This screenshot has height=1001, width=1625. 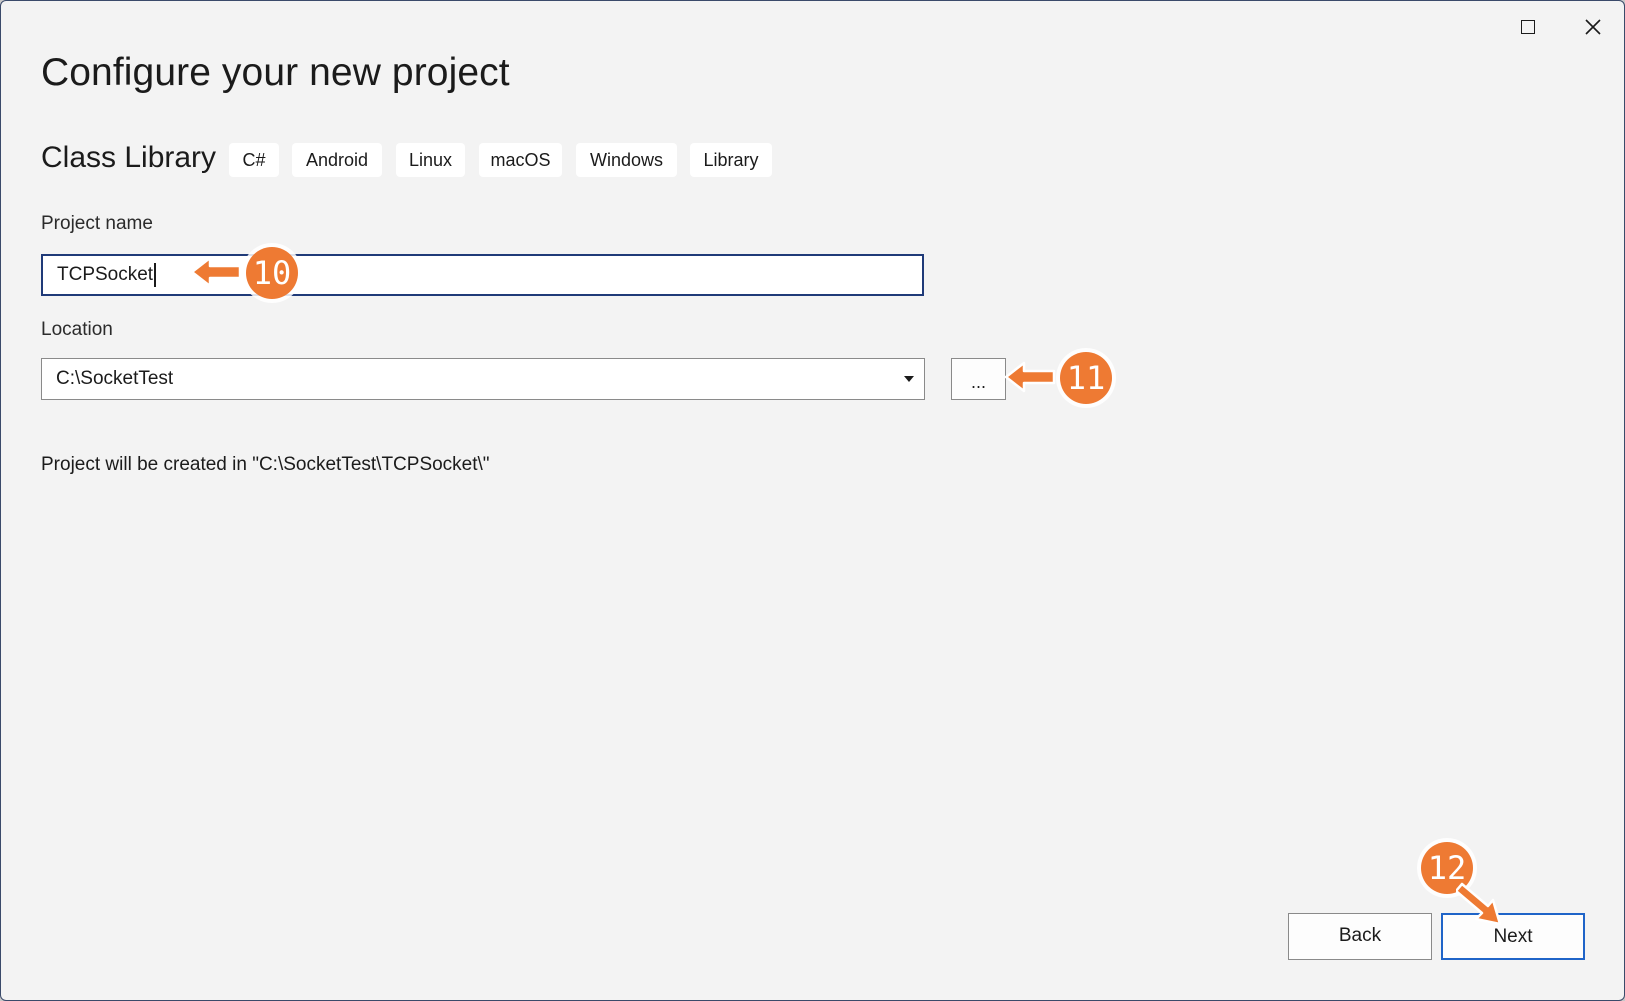 What do you see at coordinates (1086, 378) in the screenshot?
I see `callout-badge-11: 11` at bounding box center [1086, 378].